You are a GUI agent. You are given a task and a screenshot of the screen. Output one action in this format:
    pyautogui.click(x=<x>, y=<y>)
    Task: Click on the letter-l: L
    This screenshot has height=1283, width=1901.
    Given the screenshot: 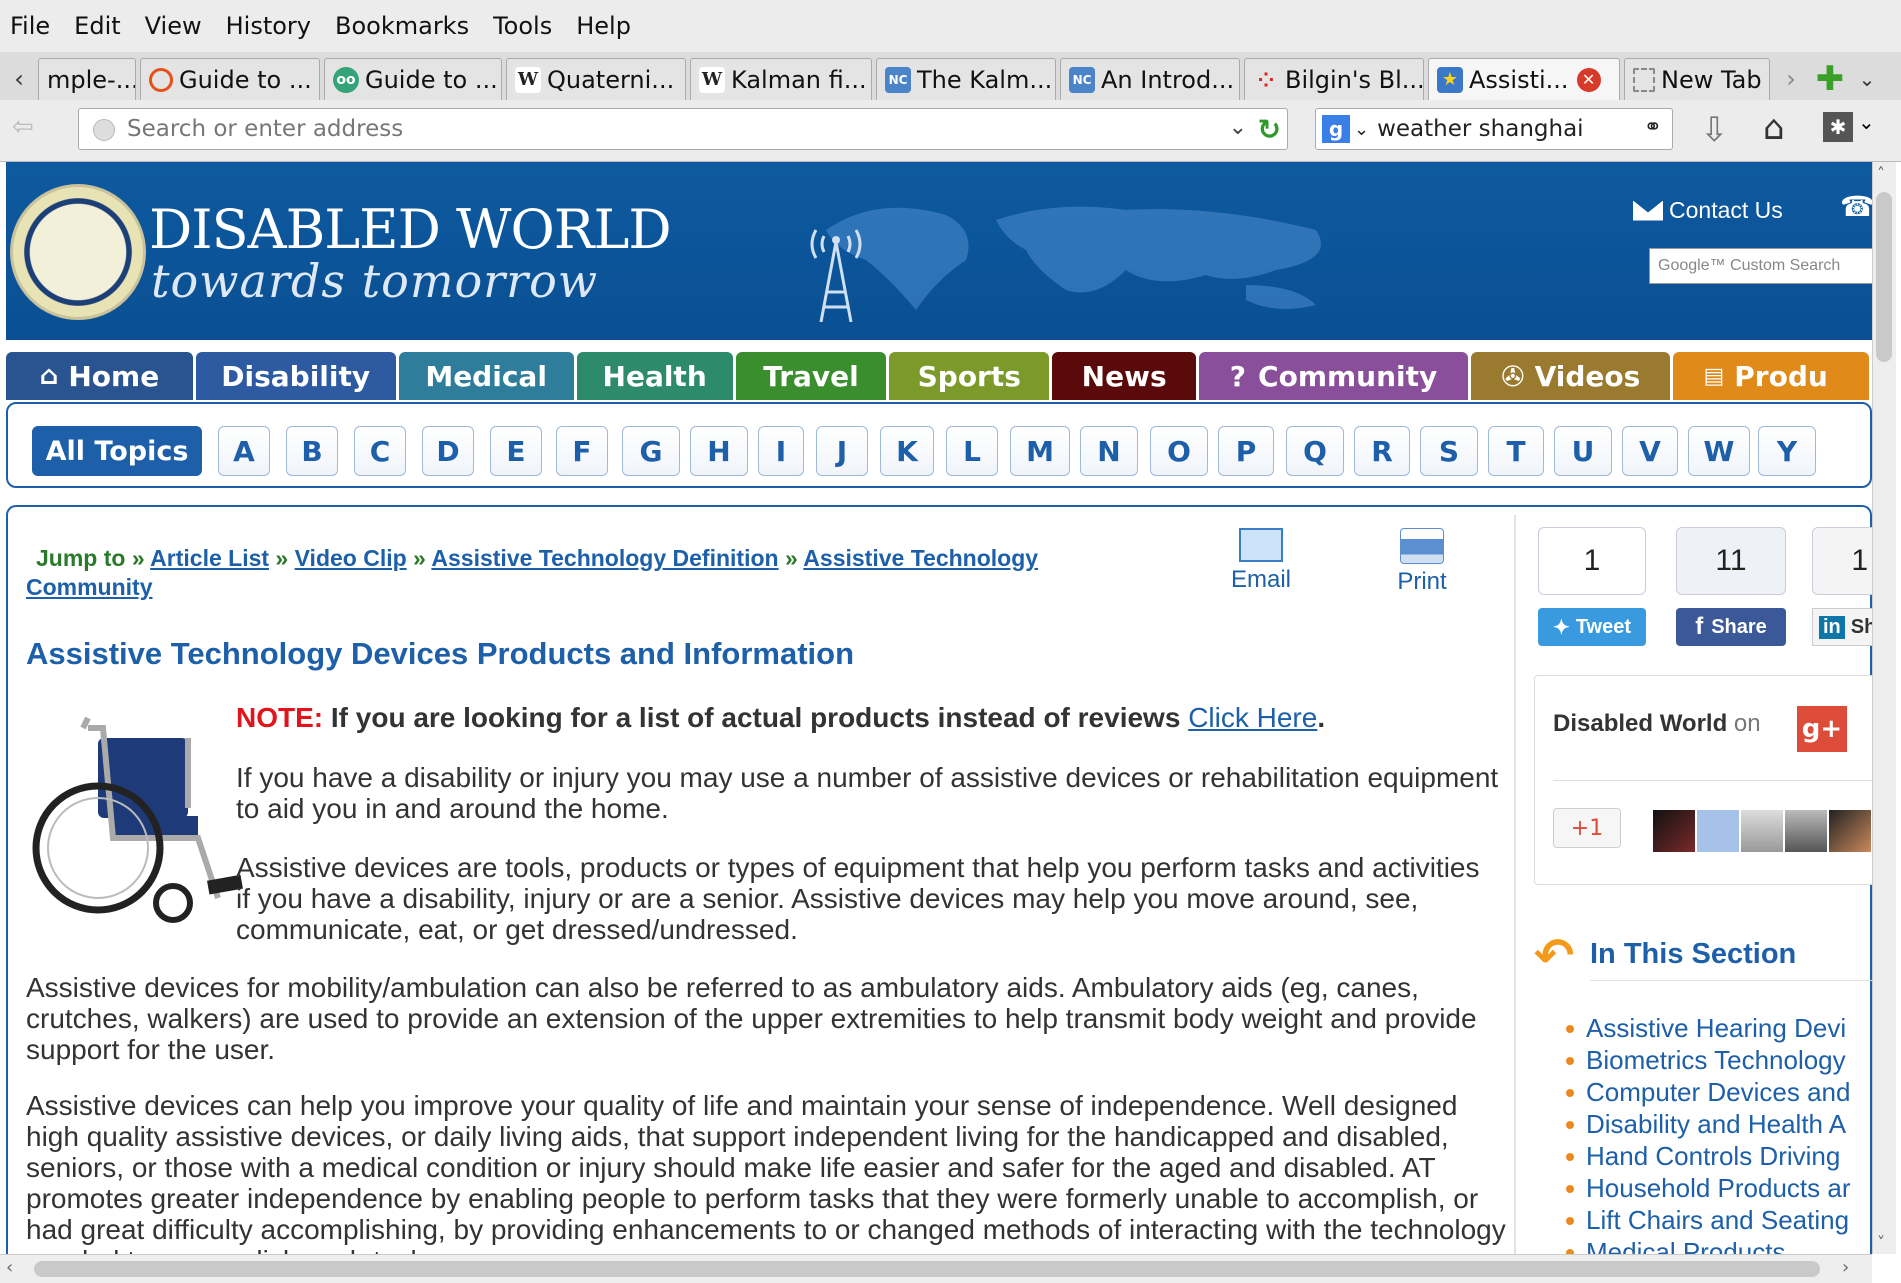 What is the action you would take?
    pyautogui.click(x=972, y=451)
    